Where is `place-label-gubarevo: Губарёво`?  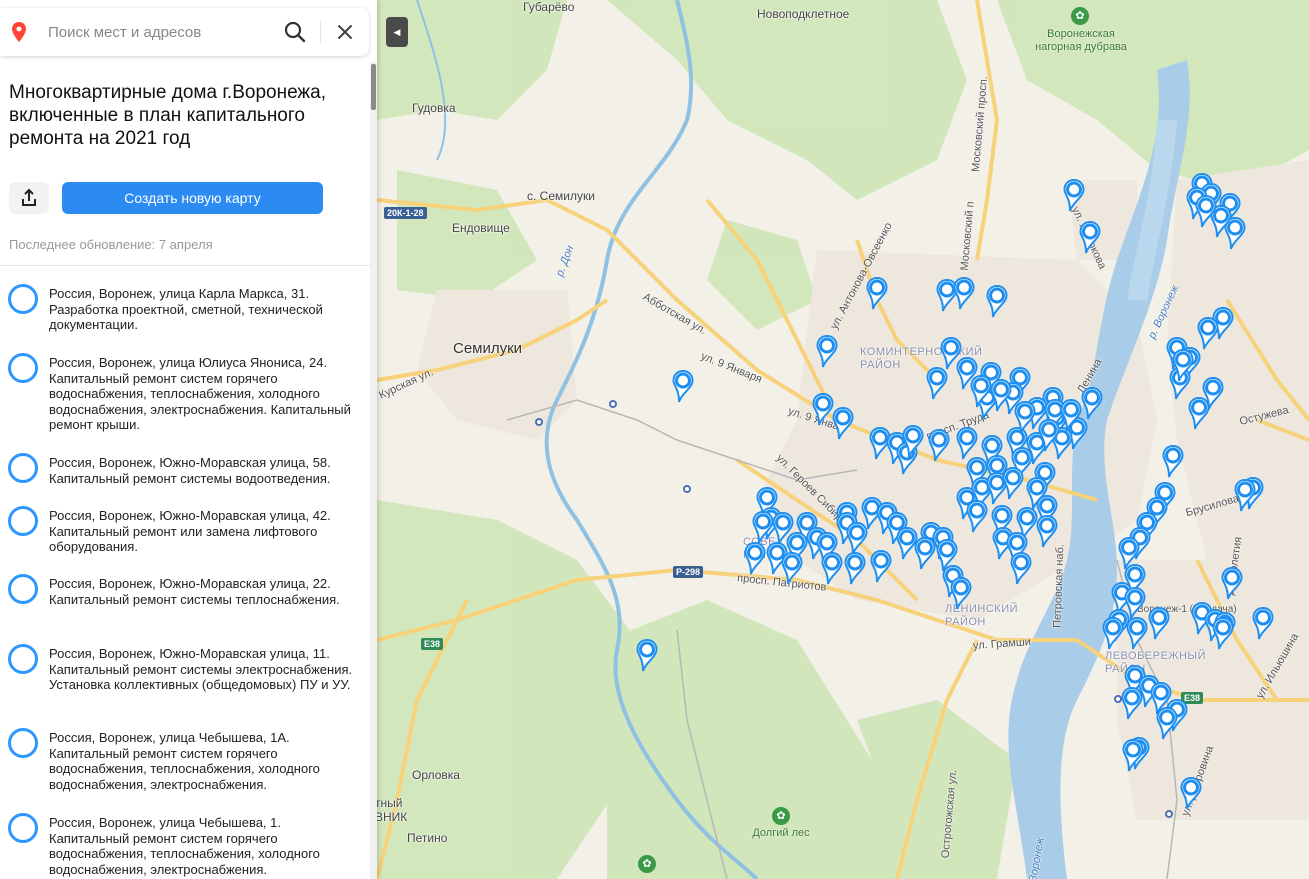
place-label-gubarevo: Губарёво is located at coordinates (549, 7).